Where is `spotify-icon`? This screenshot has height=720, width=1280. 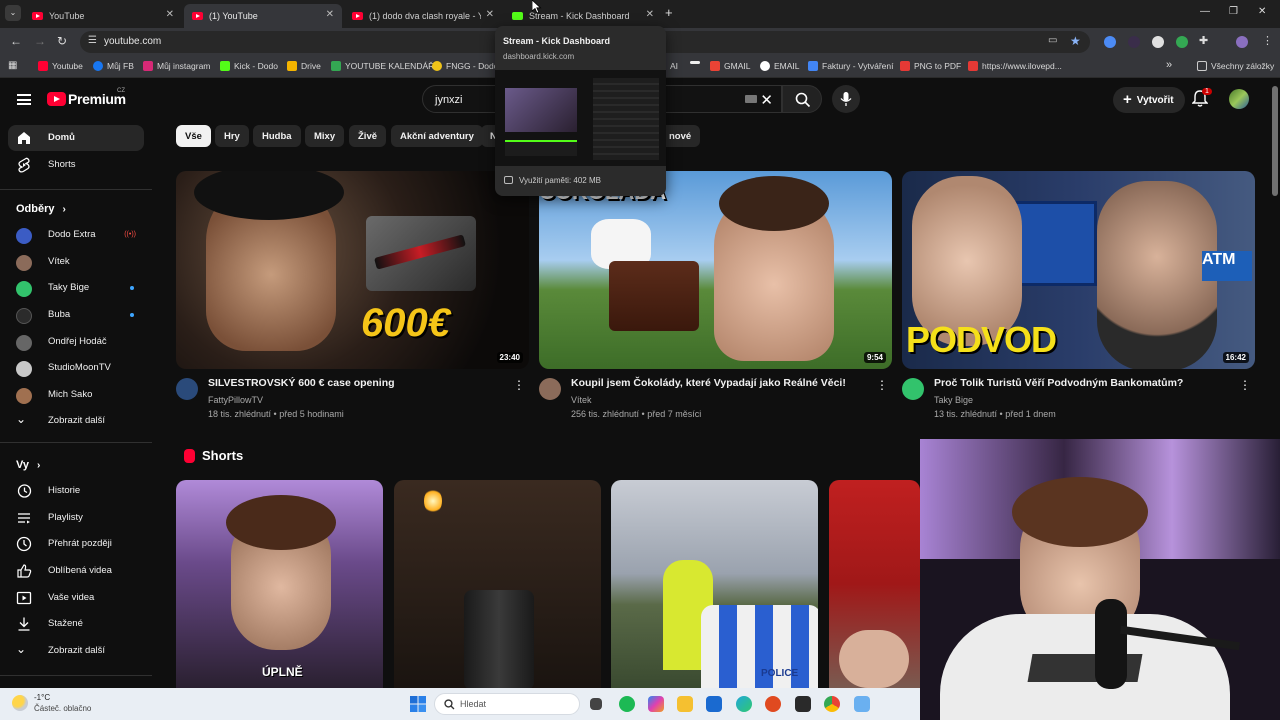
spotify-icon is located at coordinates (627, 704).